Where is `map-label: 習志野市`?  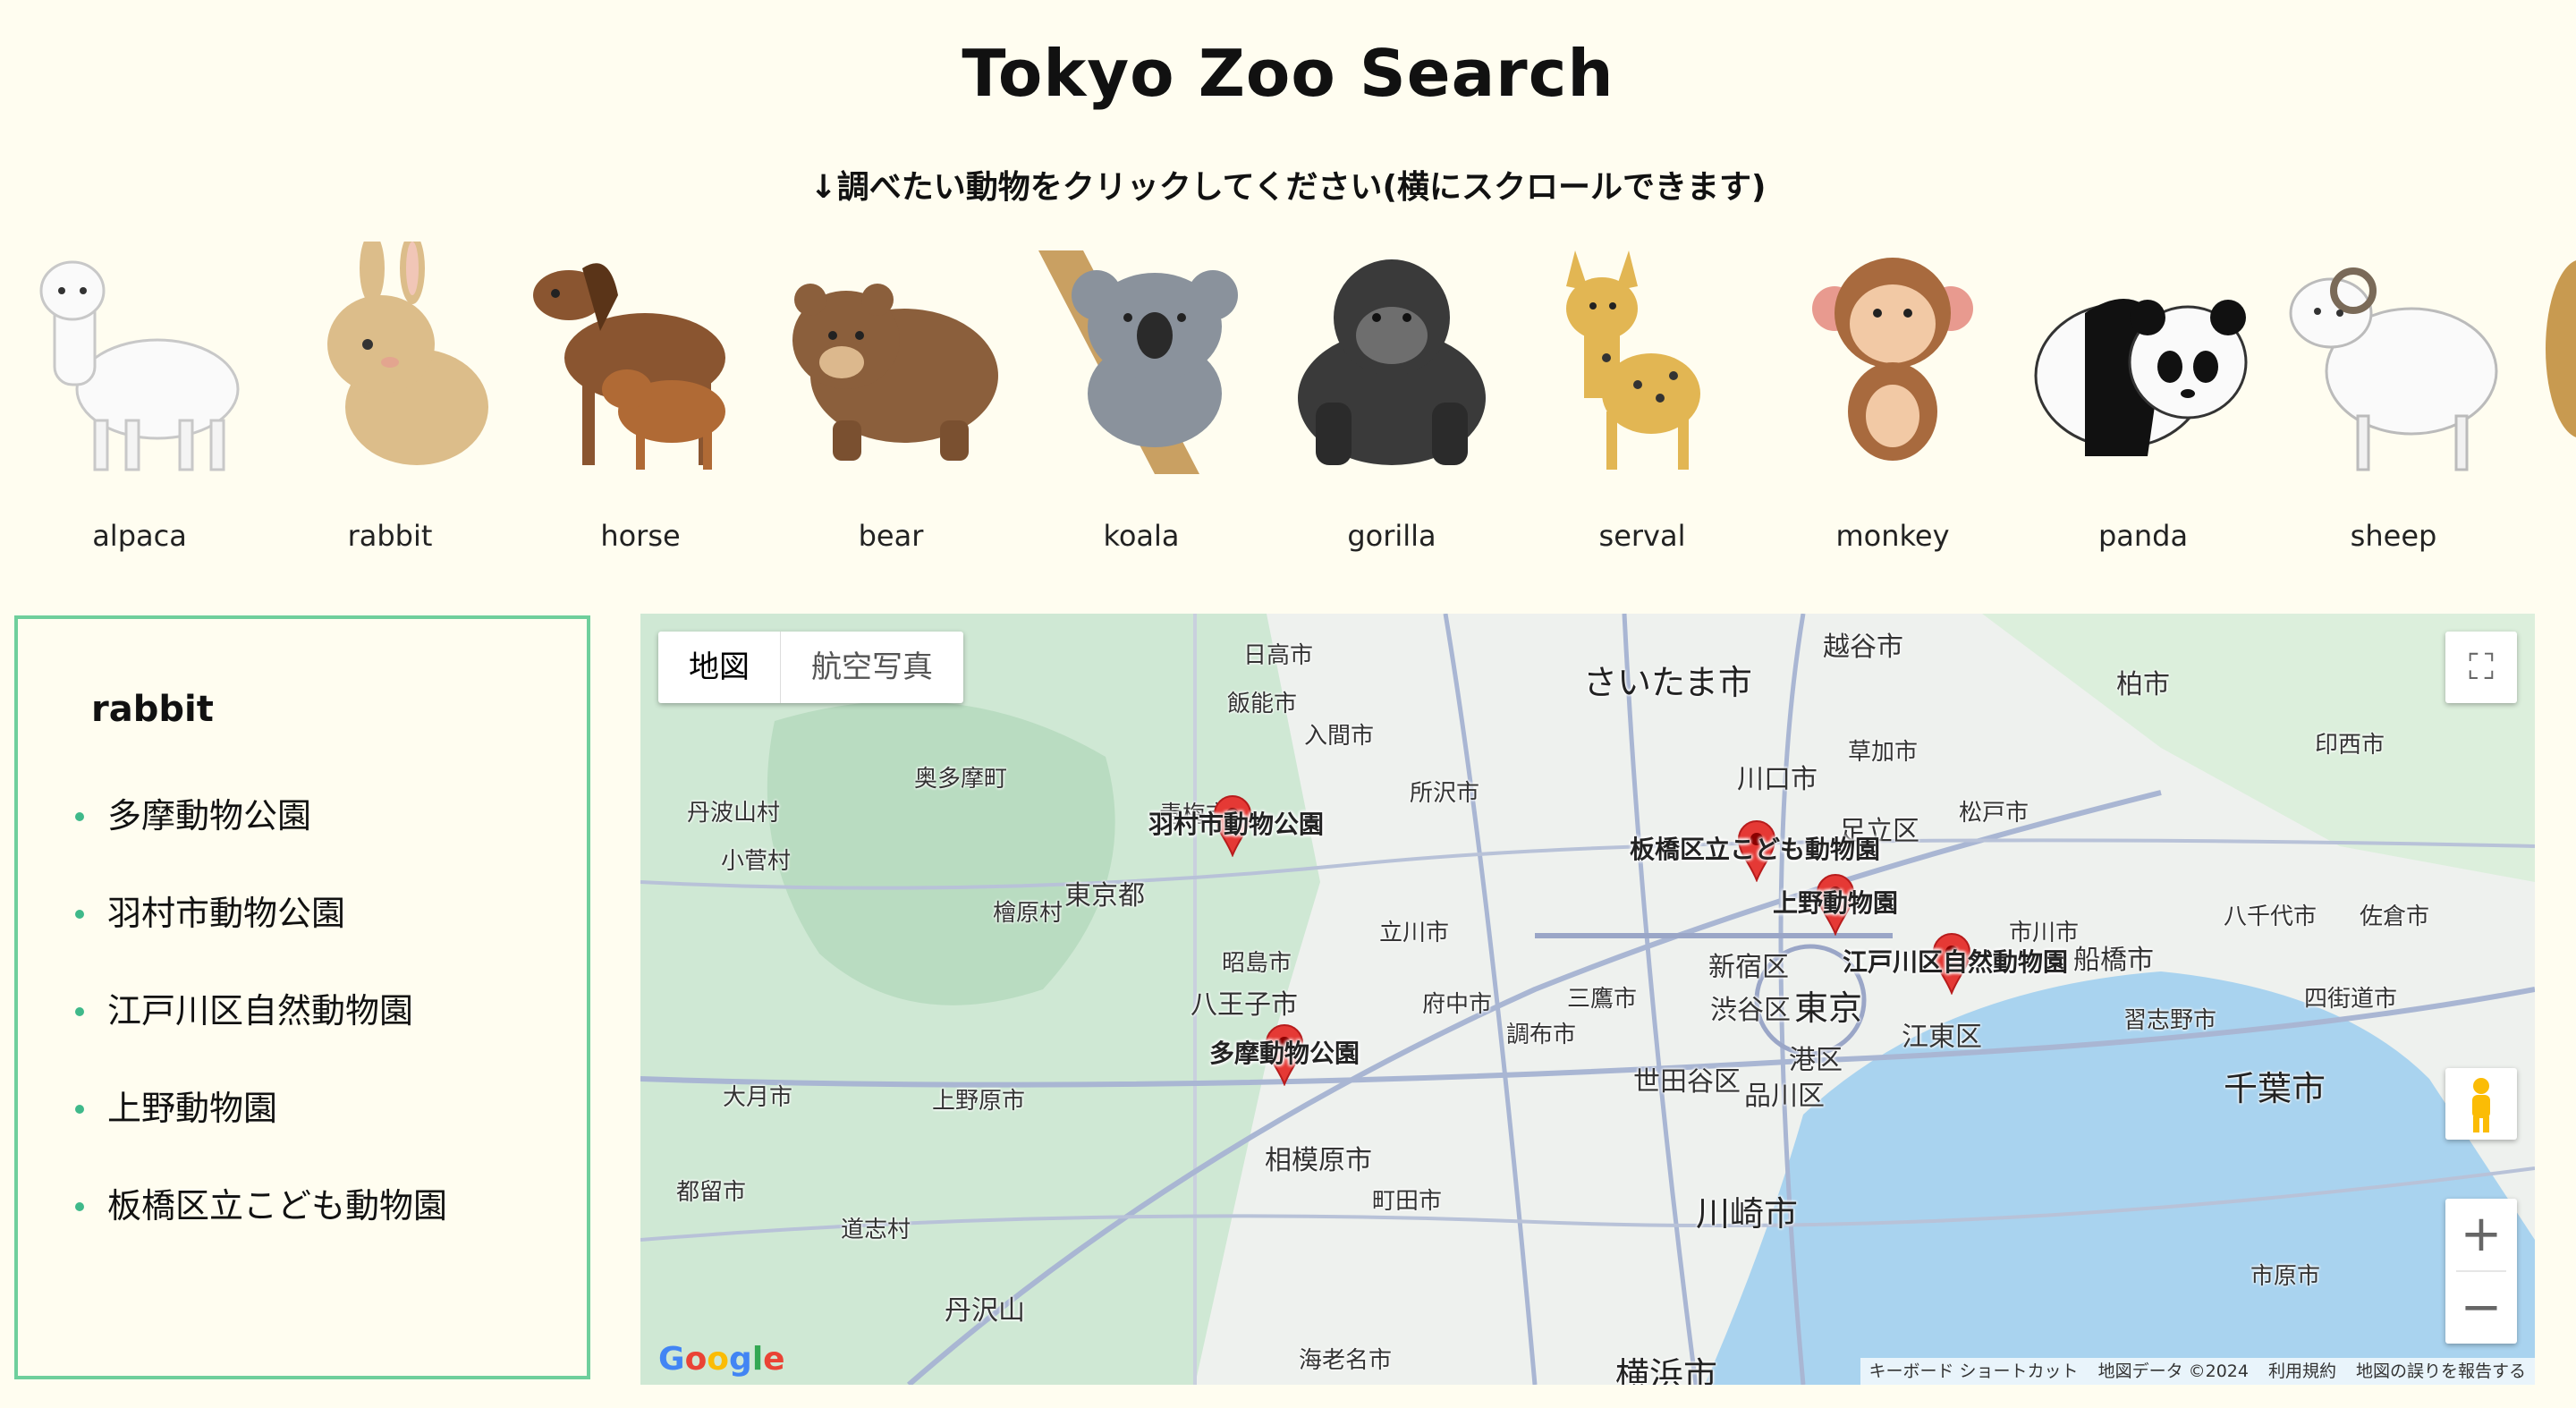
map-label: 習志野市 is located at coordinates (2170, 1021).